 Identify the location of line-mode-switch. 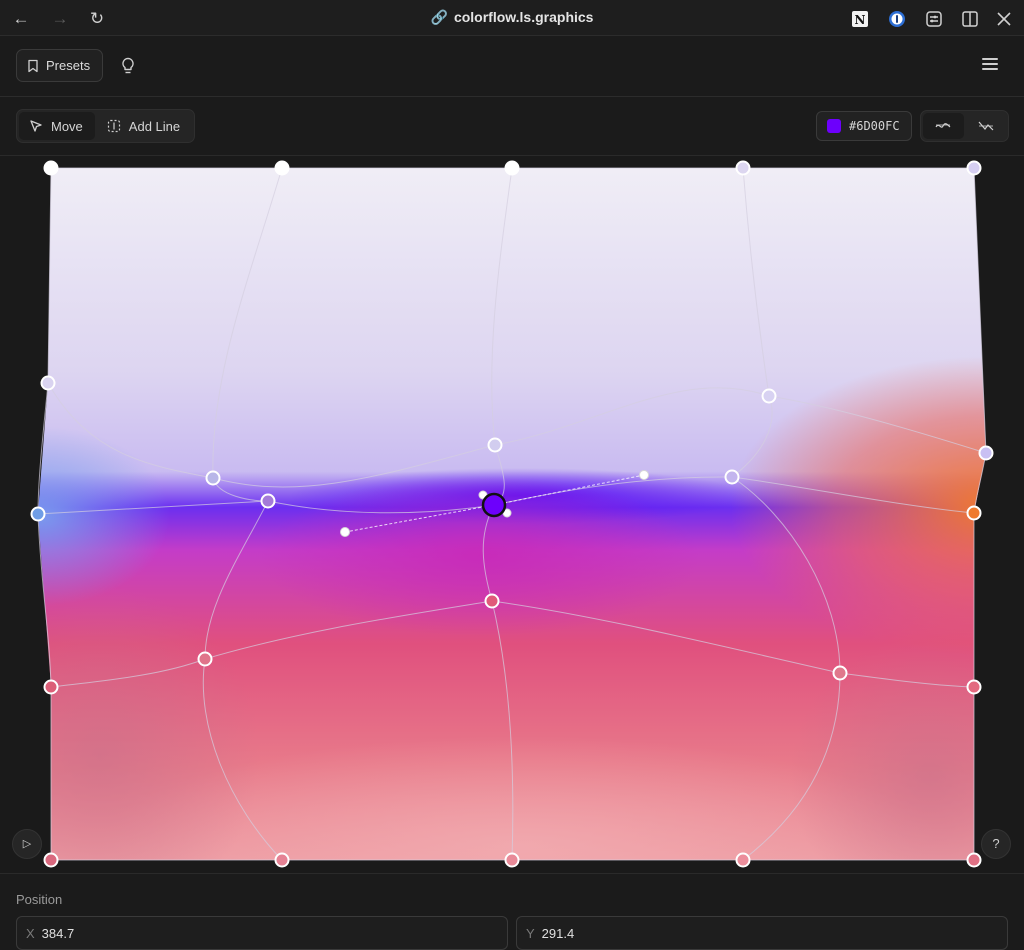
(964, 126).